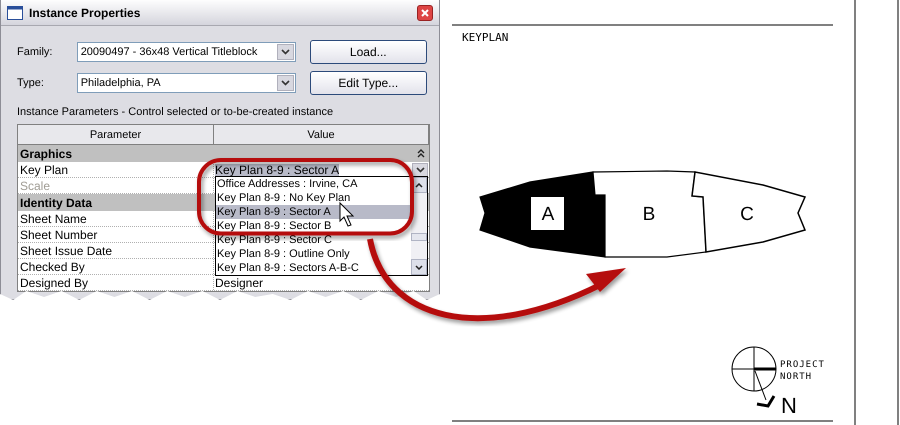  I want to click on parameter-name: Checked By, so click(116, 266).